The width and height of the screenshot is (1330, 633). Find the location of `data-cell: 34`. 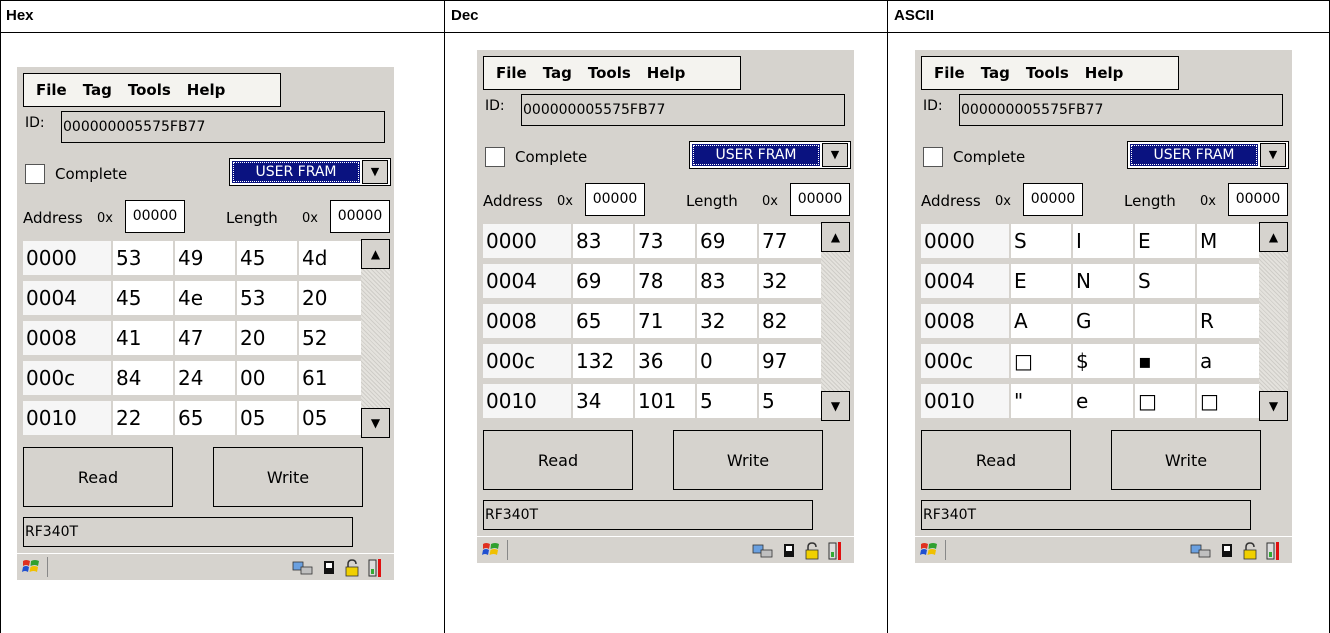

data-cell: 34 is located at coordinates (603, 401).